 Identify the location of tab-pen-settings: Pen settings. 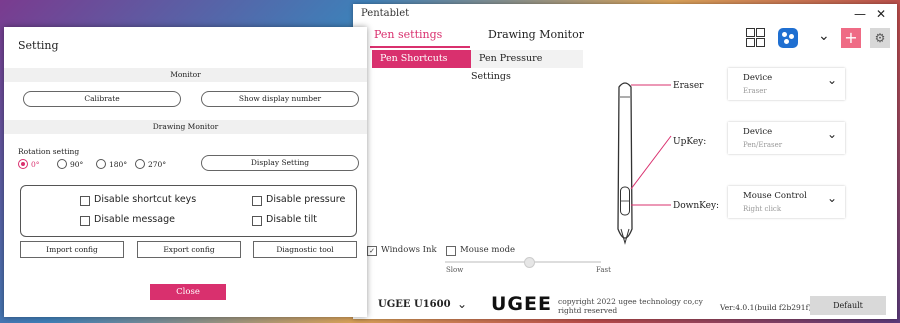
(408, 34).